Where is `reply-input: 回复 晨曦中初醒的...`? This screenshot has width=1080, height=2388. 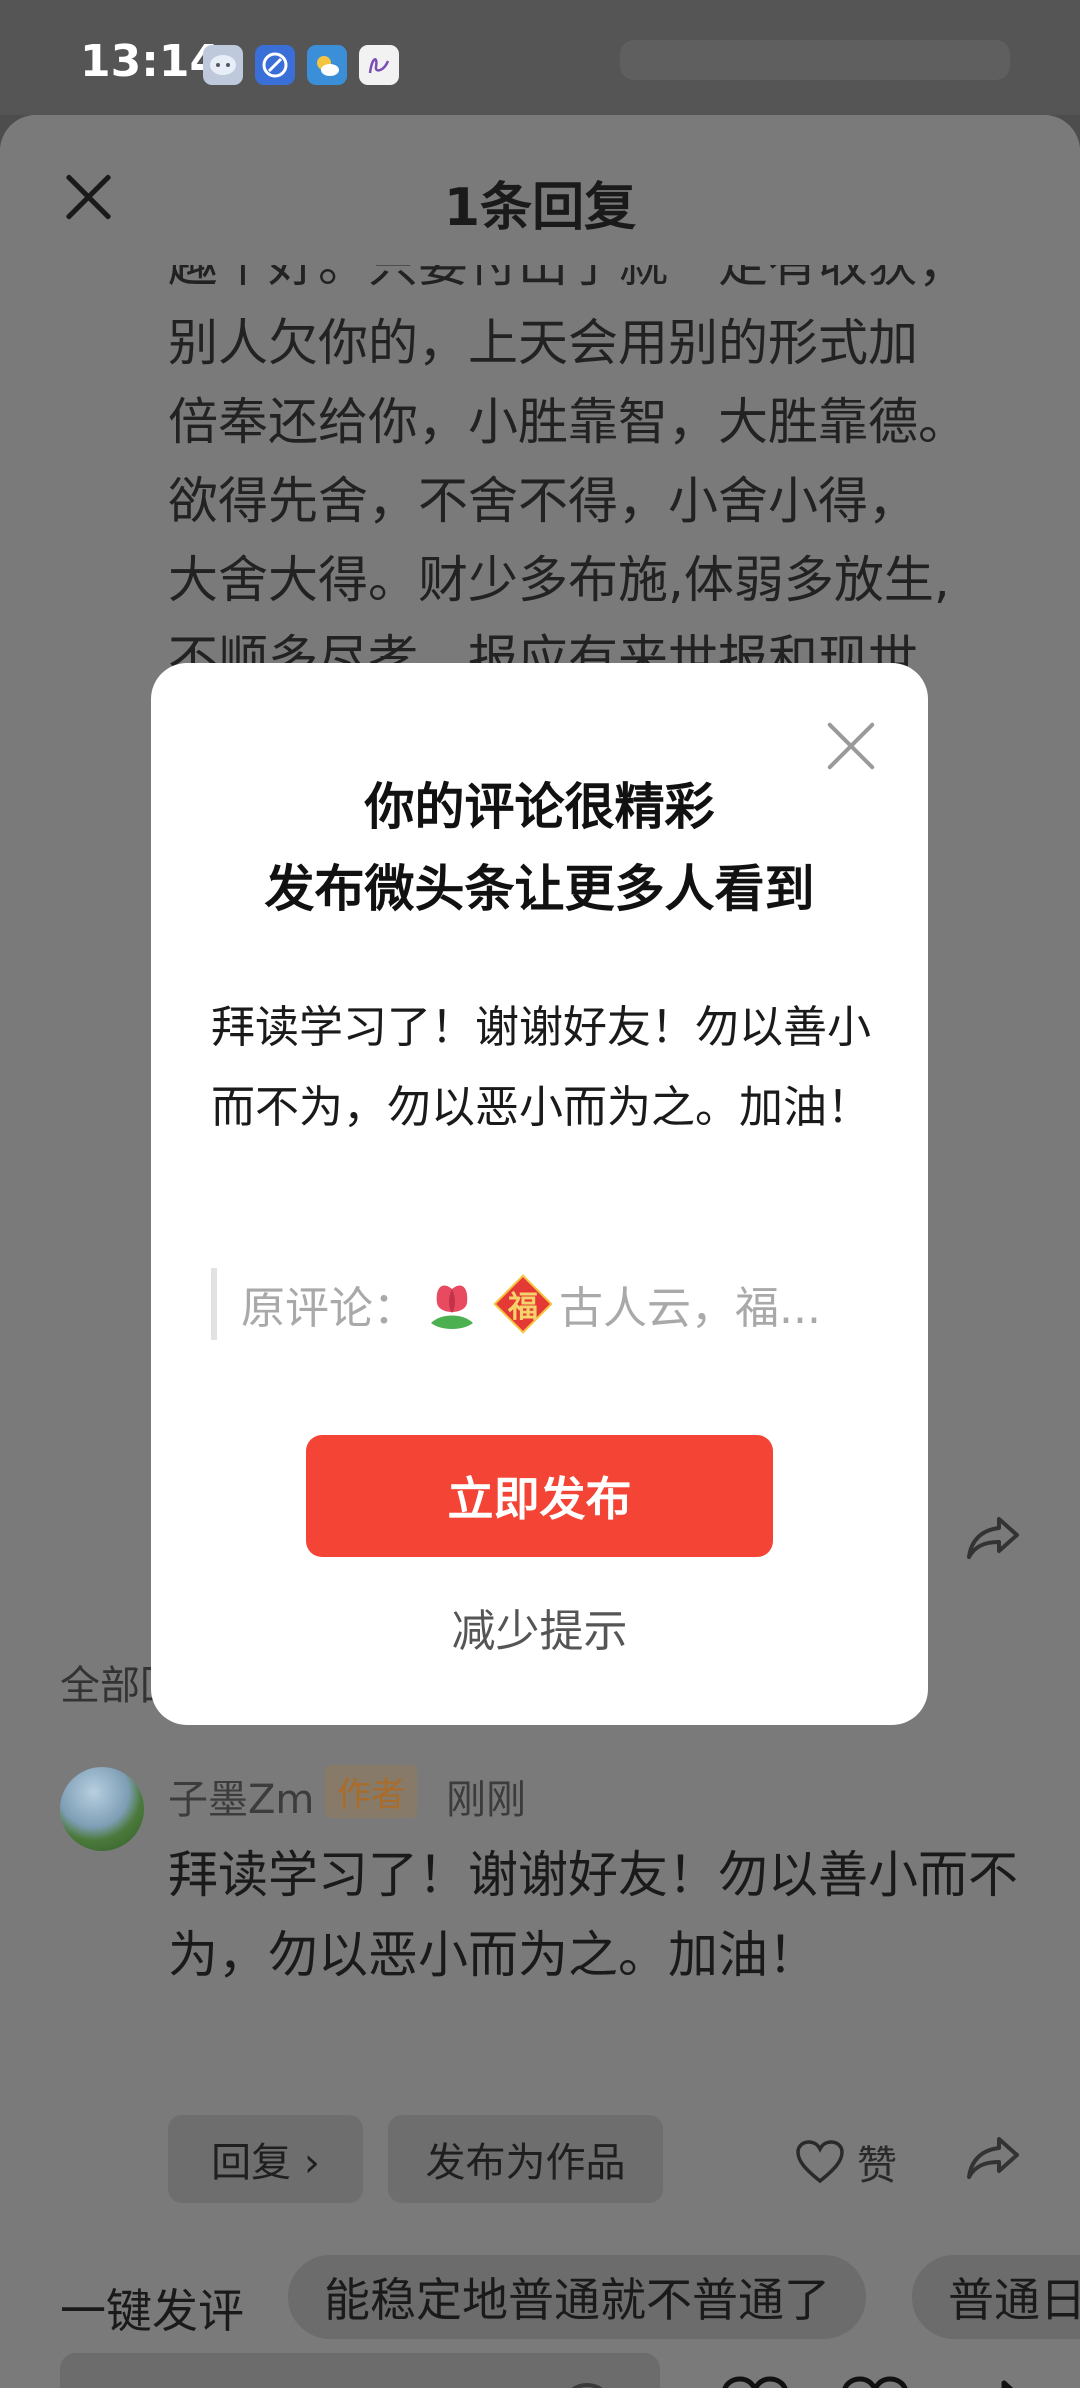 reply-input: 回复 晨曦中初醒的... is located at coordinates (360, 2370).